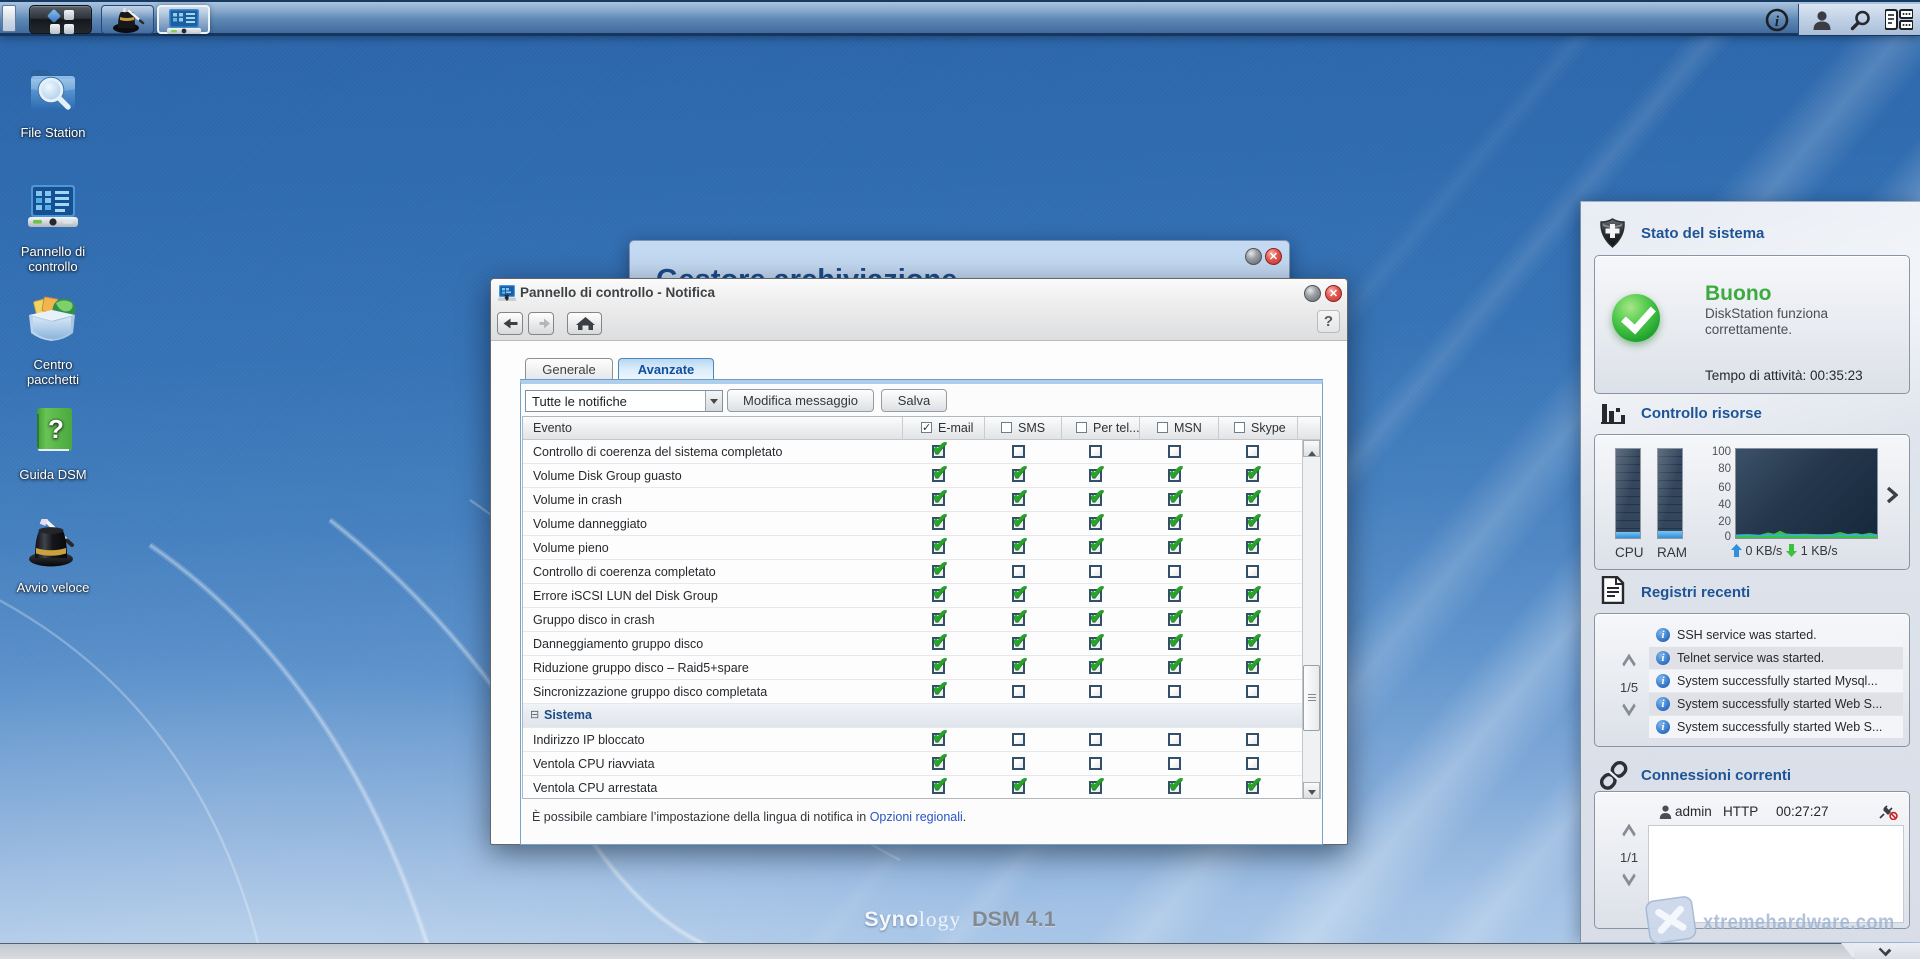 This screenshot has width=1920, height=959. What do you see at coordinates (1777, 22) in the screenshot?
I see `svg-text: i` at bounding box center [1777, 22].